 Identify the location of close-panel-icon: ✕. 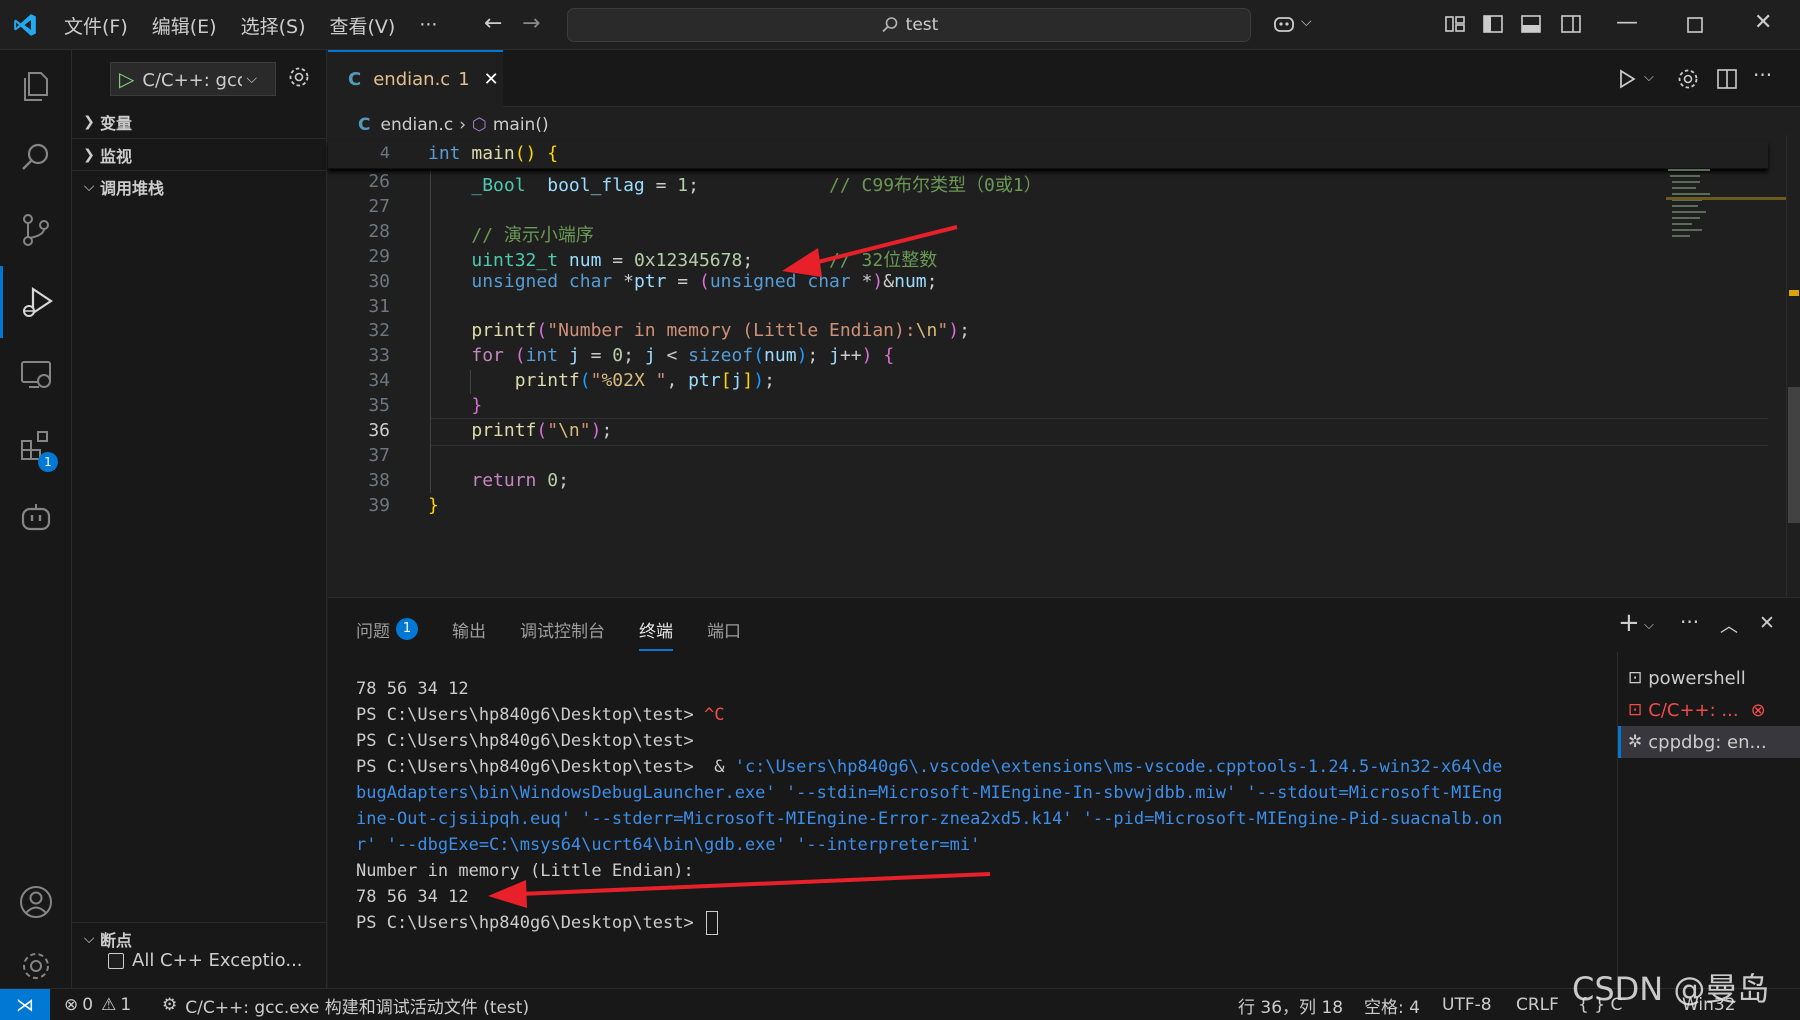
(1767, 623).